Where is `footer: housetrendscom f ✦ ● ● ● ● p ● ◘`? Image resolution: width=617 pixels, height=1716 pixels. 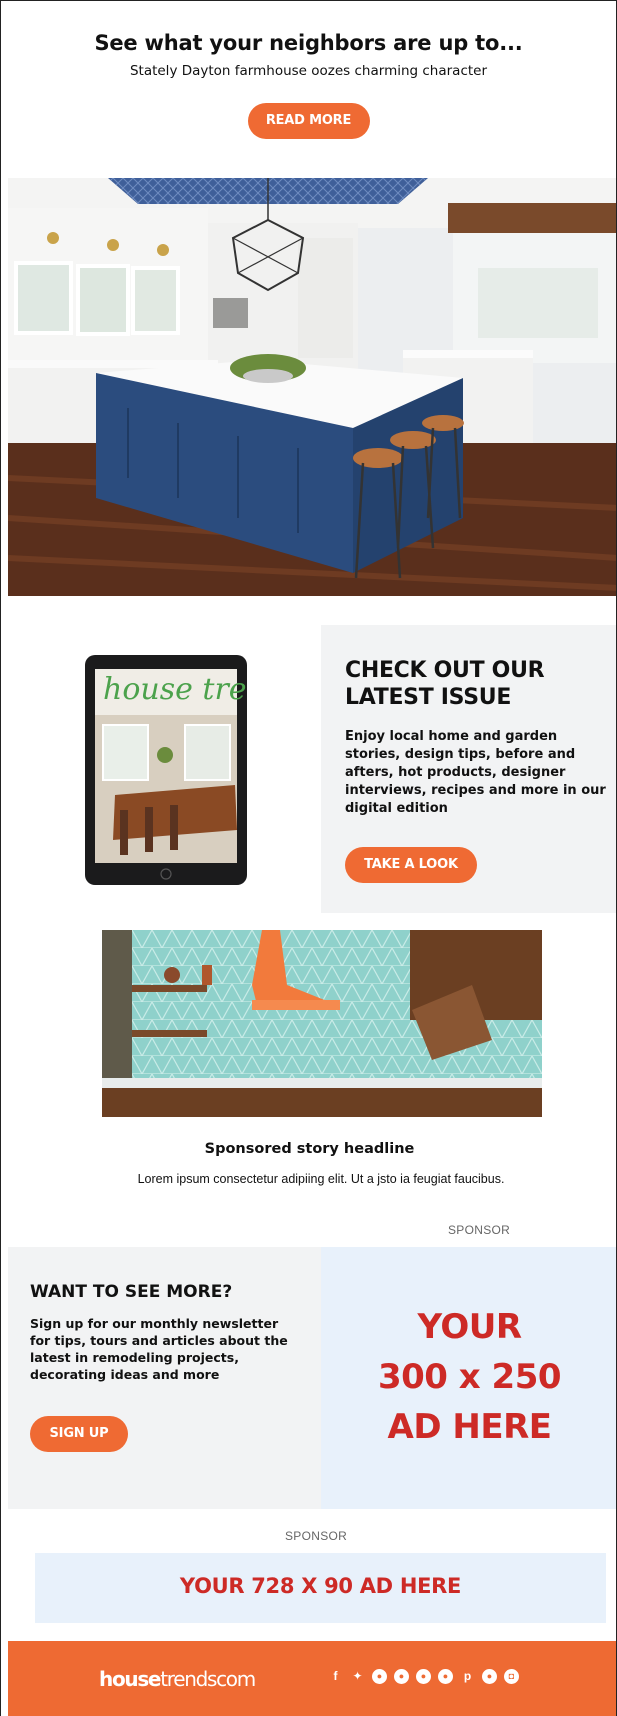 footer: housetrendscom f ✦ ● ● ● ● p ● ◘ is located at coordinates (312, 1678).